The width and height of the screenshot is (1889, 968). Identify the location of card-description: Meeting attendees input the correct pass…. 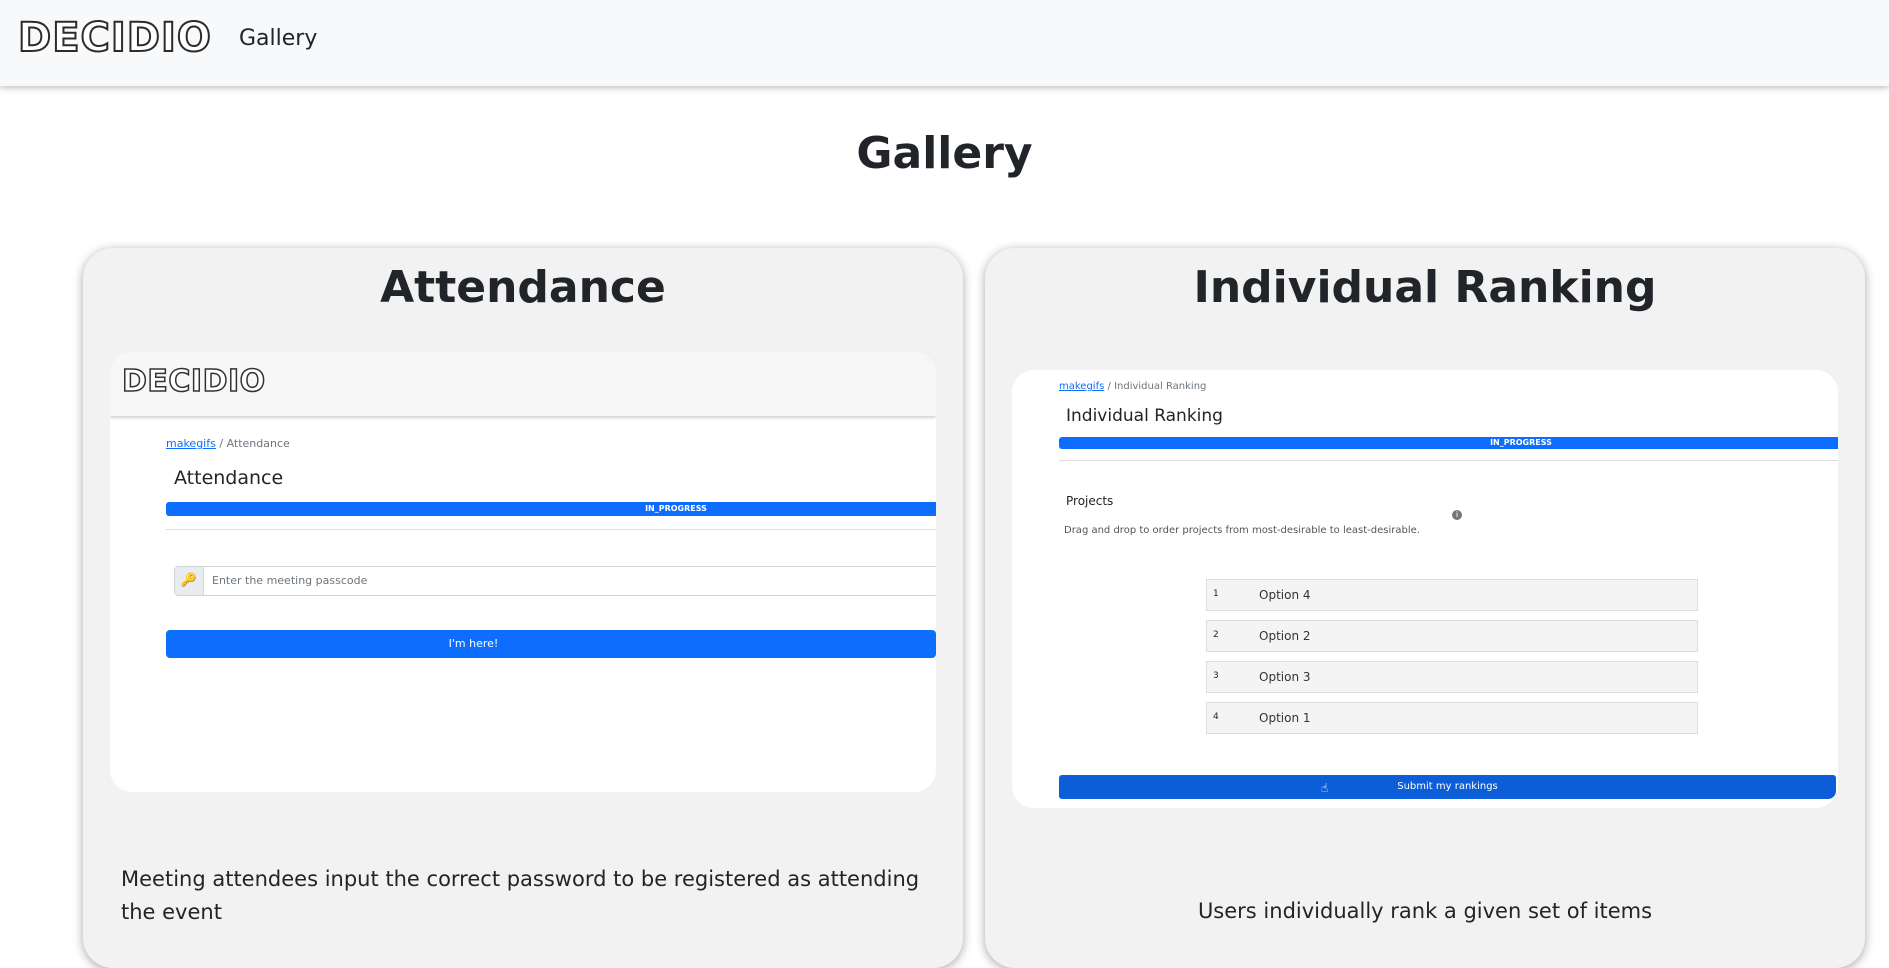
(520, 895).